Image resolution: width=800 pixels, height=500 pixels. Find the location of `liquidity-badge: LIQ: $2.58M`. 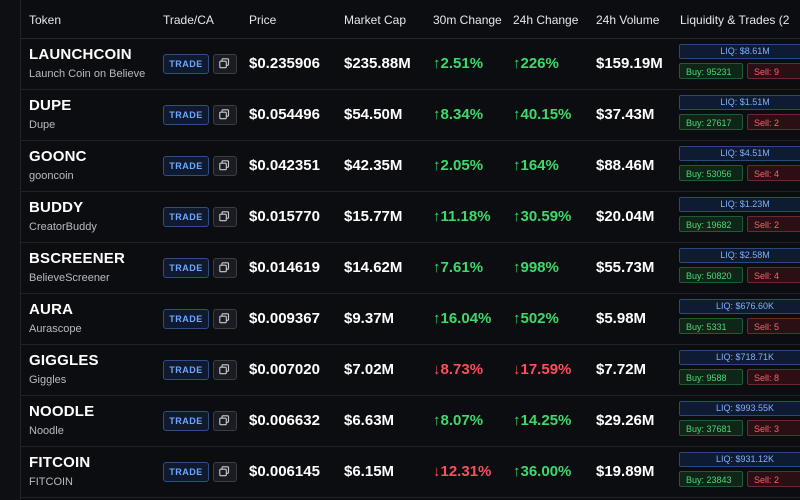

liquidity-badge: LIQ: $2.58M is located at coordinates (739, 255).